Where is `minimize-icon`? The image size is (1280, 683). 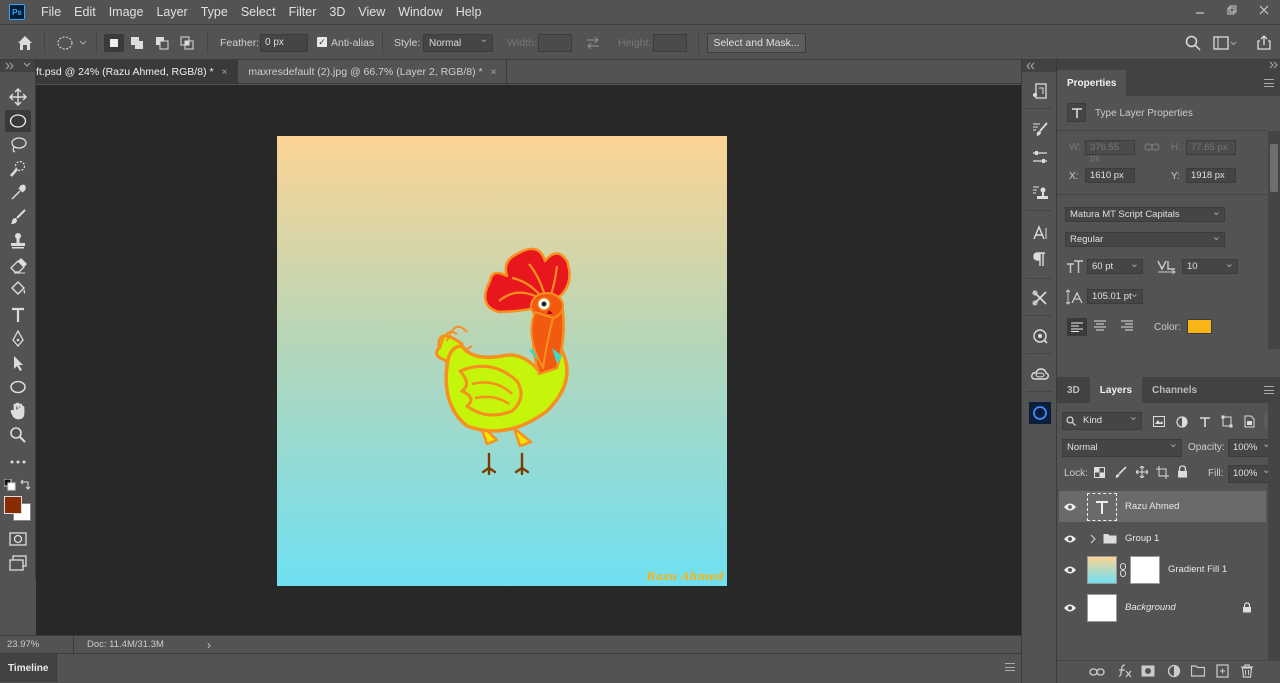
minimize-icon is located at coordinates (1200, 10).